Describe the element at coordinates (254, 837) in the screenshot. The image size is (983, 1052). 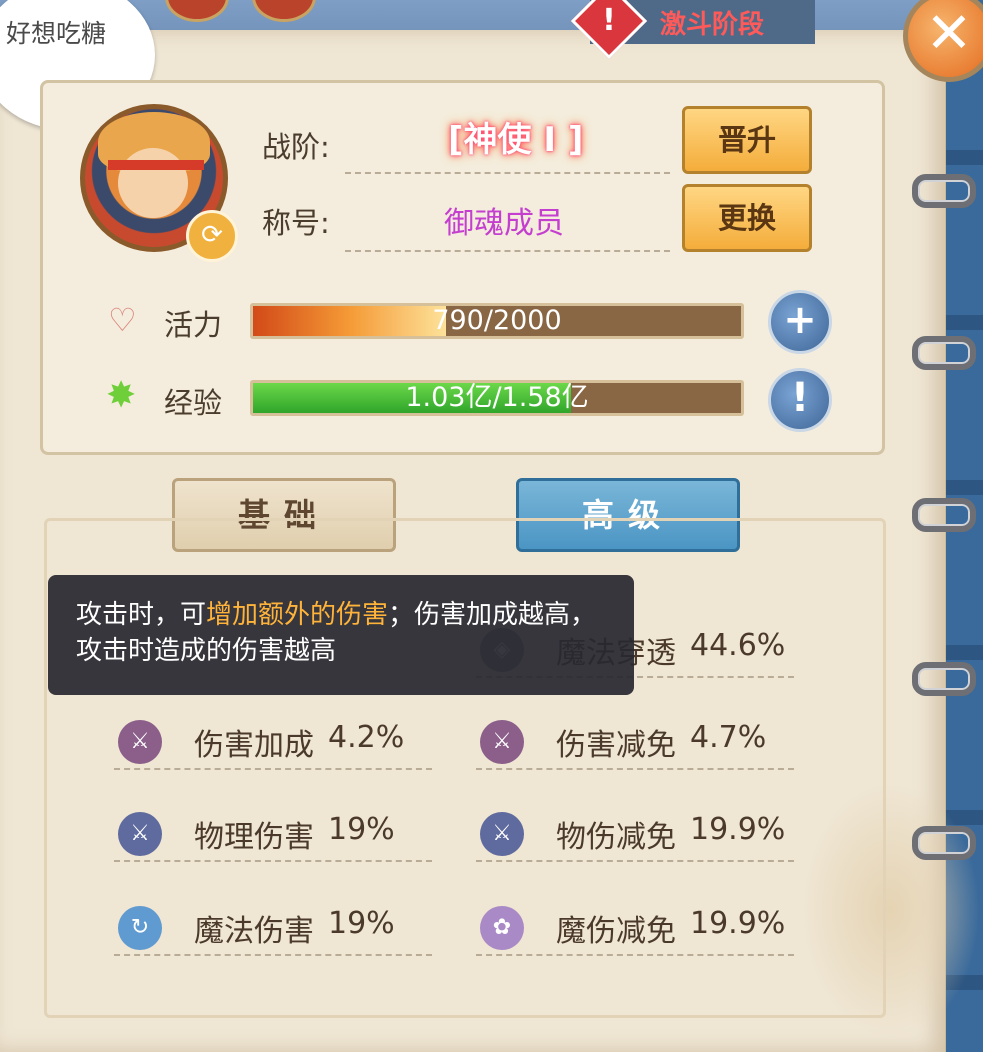
I see `stat-name: 物理伤害` at that location.